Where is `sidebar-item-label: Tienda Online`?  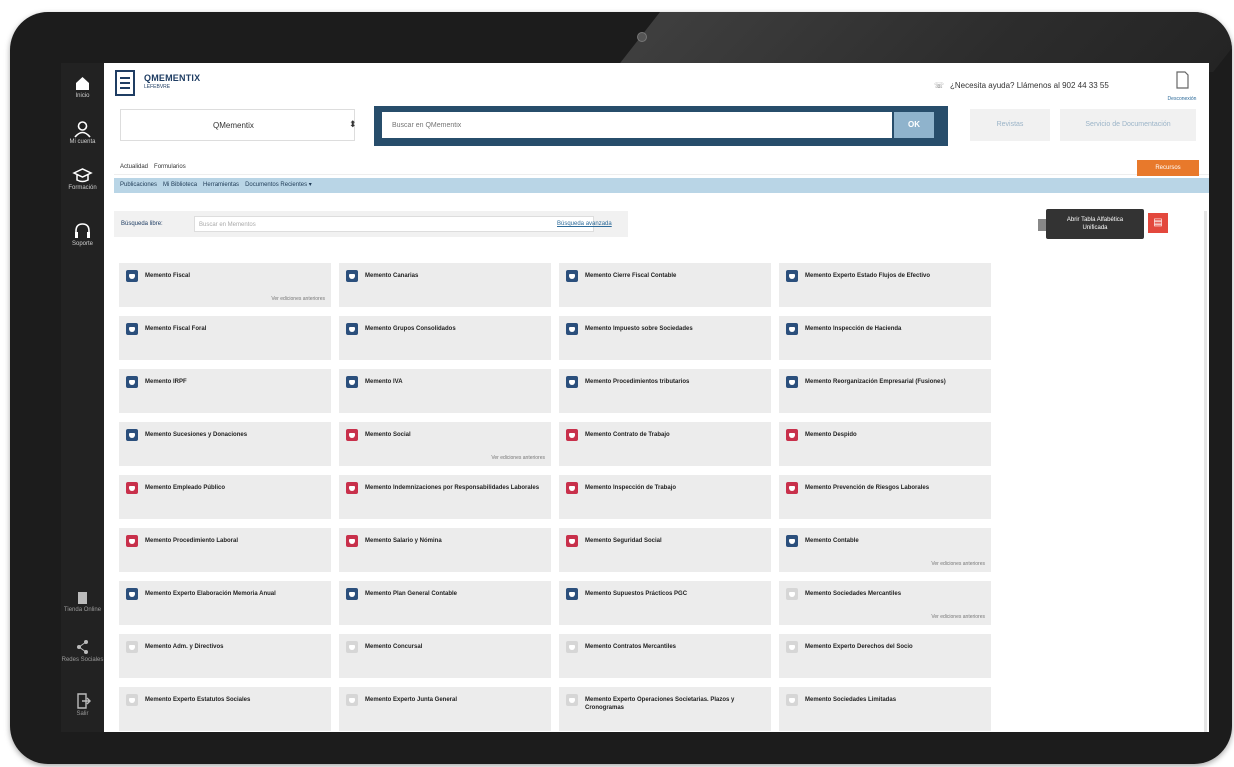
sidebar-item-label: Tienda Online is located at coordinates (82, 610).